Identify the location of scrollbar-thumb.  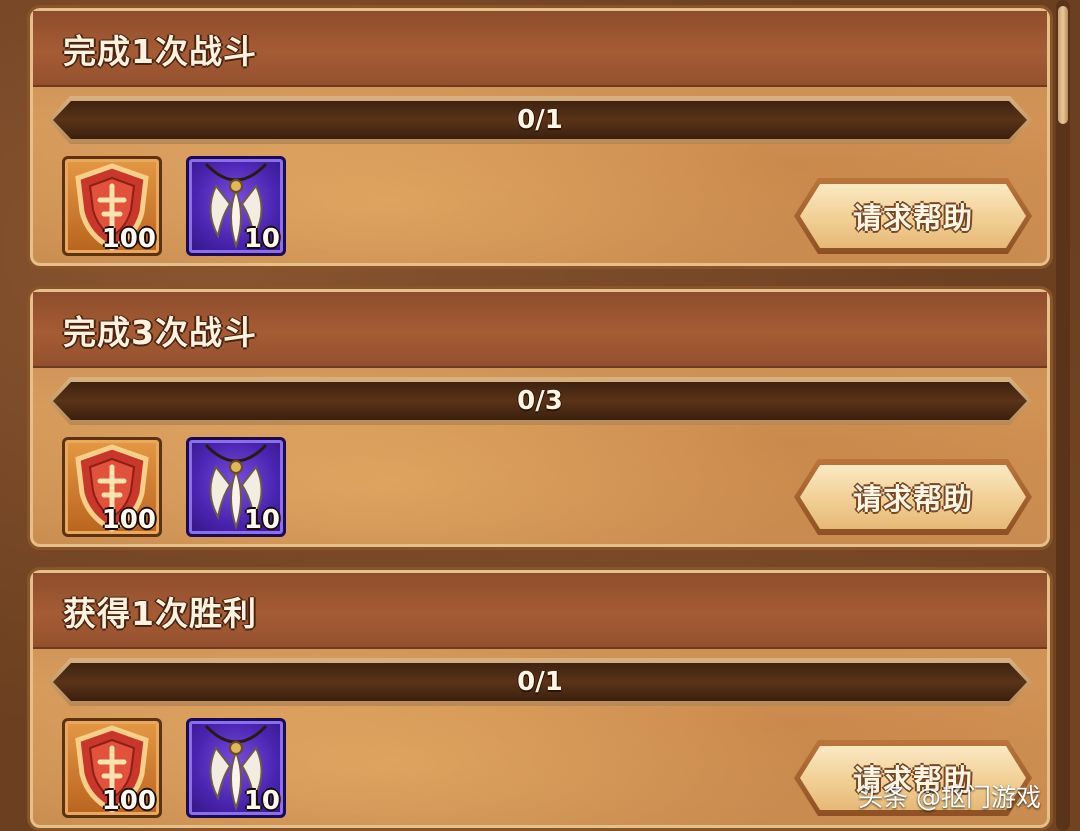
(1063, 65).